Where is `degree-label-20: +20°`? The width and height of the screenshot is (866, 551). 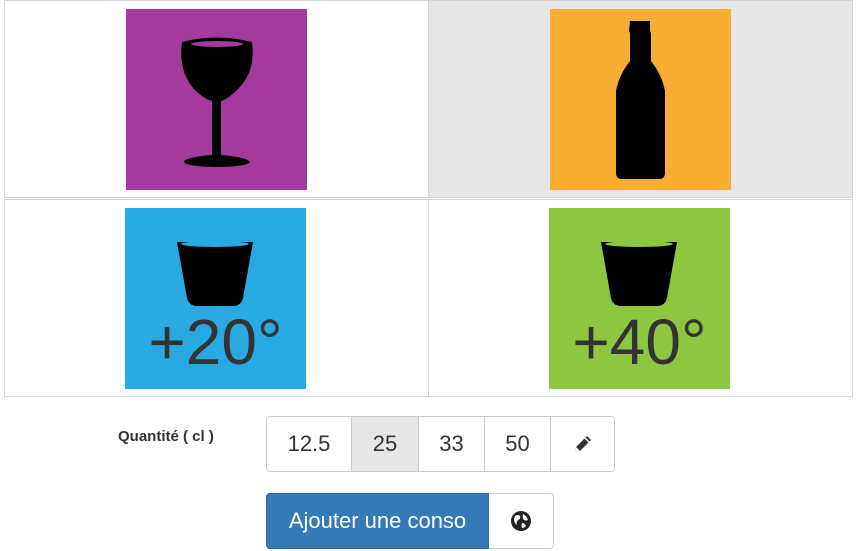
degree-label-20: +20° is located at coordinates (215, 342).